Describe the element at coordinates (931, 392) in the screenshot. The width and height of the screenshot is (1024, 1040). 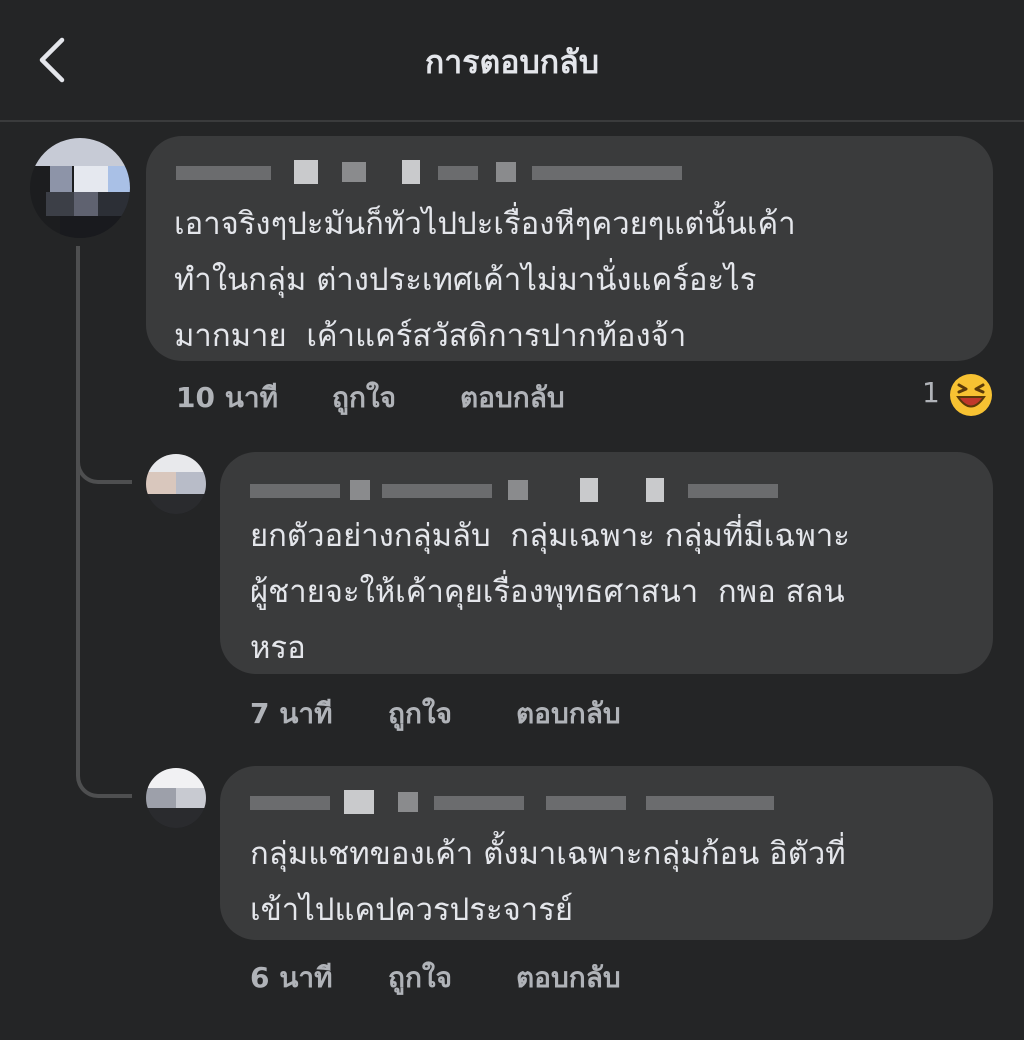
I see `reaction-count: 1` at that location.